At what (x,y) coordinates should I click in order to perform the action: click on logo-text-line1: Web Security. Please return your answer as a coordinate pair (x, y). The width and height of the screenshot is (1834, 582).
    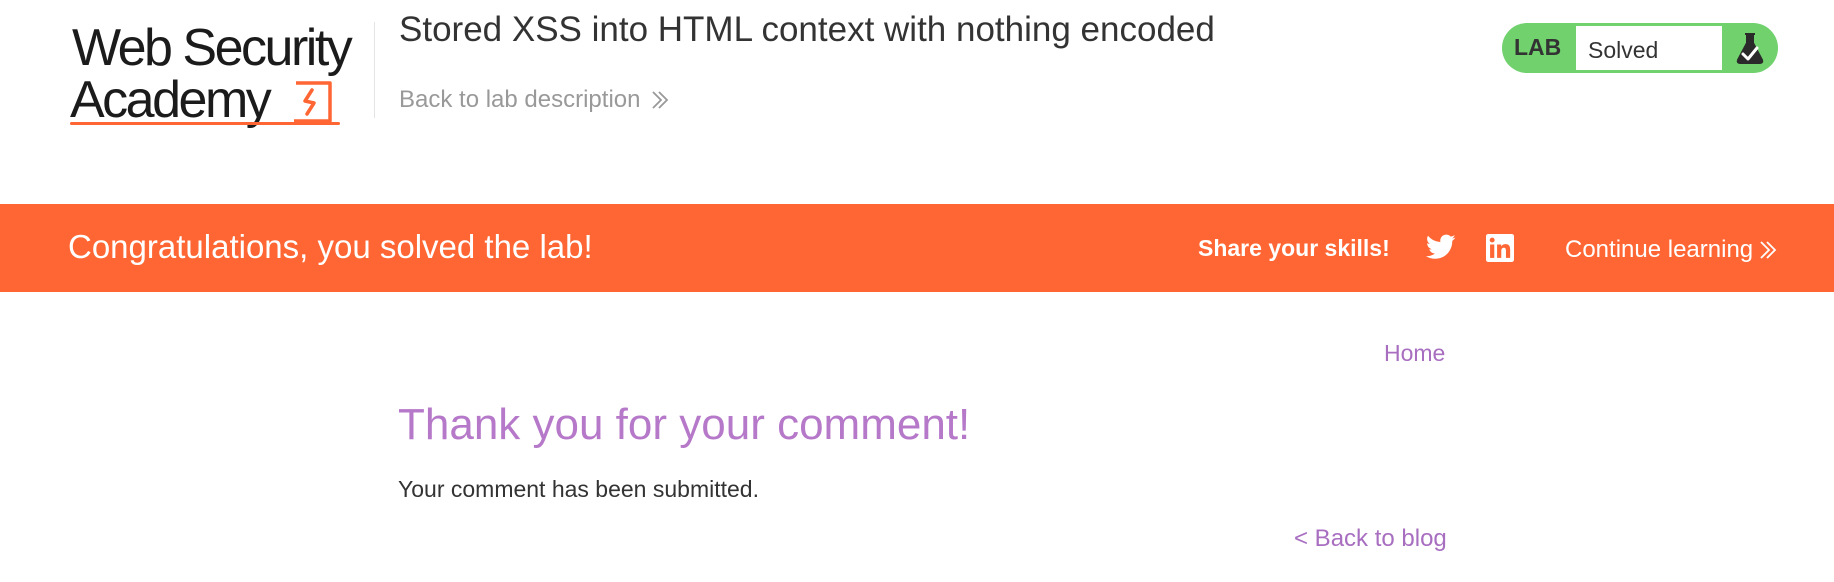
    Looking at the image, I should click on (212, 48).